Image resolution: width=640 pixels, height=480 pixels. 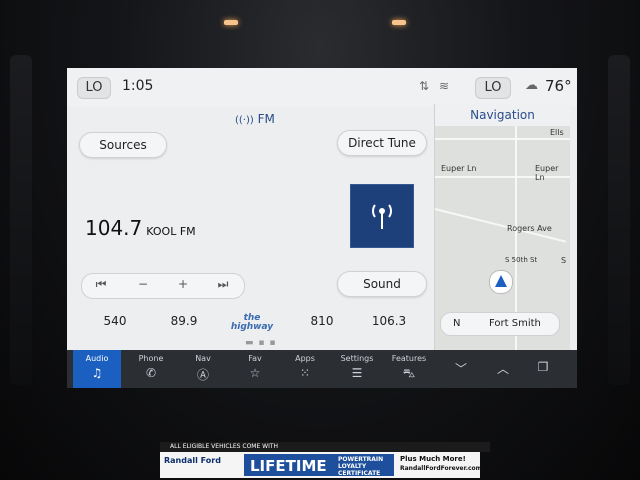 What do you see at coordinates (244, 120) in the screenshot?
I see `radio-wave-icon: ((·))` at bounding box center [244, 120].